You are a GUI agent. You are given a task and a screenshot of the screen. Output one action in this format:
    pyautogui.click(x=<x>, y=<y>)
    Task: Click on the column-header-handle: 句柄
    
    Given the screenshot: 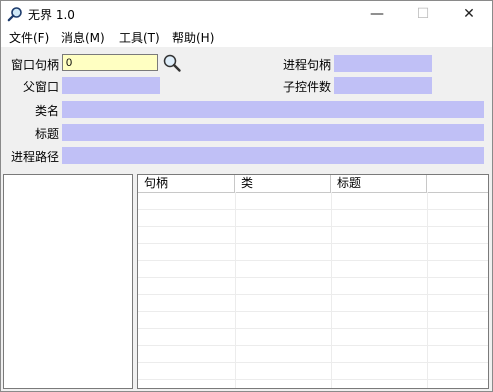 What is the action you would take?
    pyautogui.click(x=186, y=183)
    